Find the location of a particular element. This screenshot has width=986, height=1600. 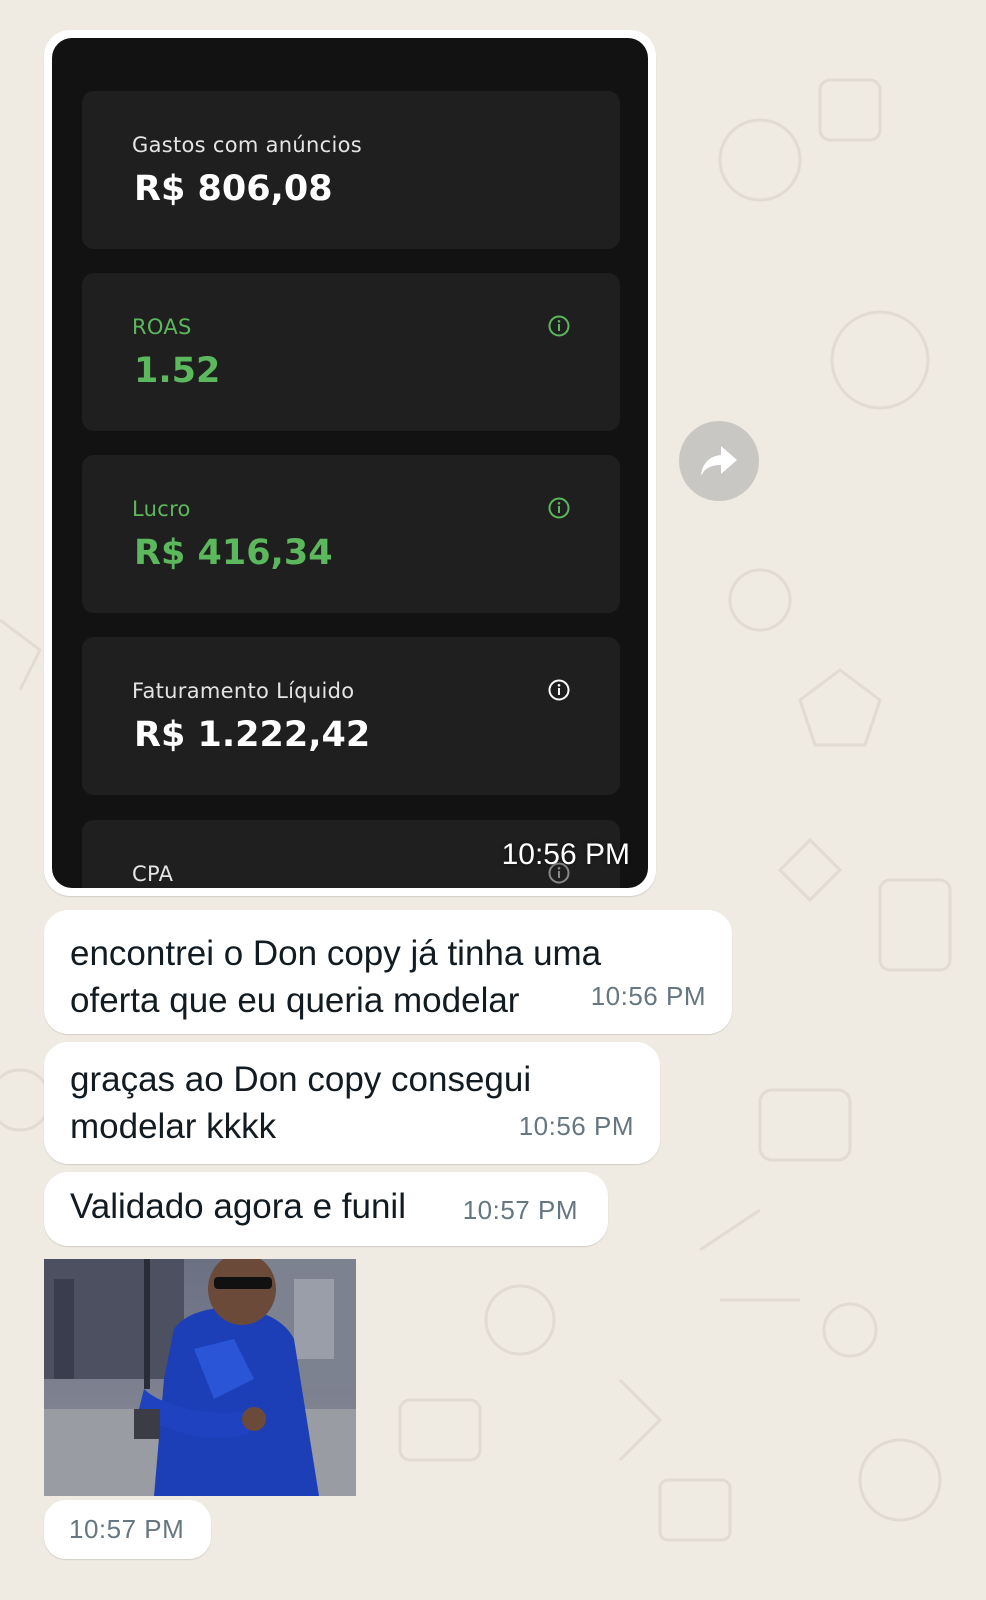

metric-card-ad-spend: Gastos com anúncios R$ 806,08 is located at coordinates (351, 170).